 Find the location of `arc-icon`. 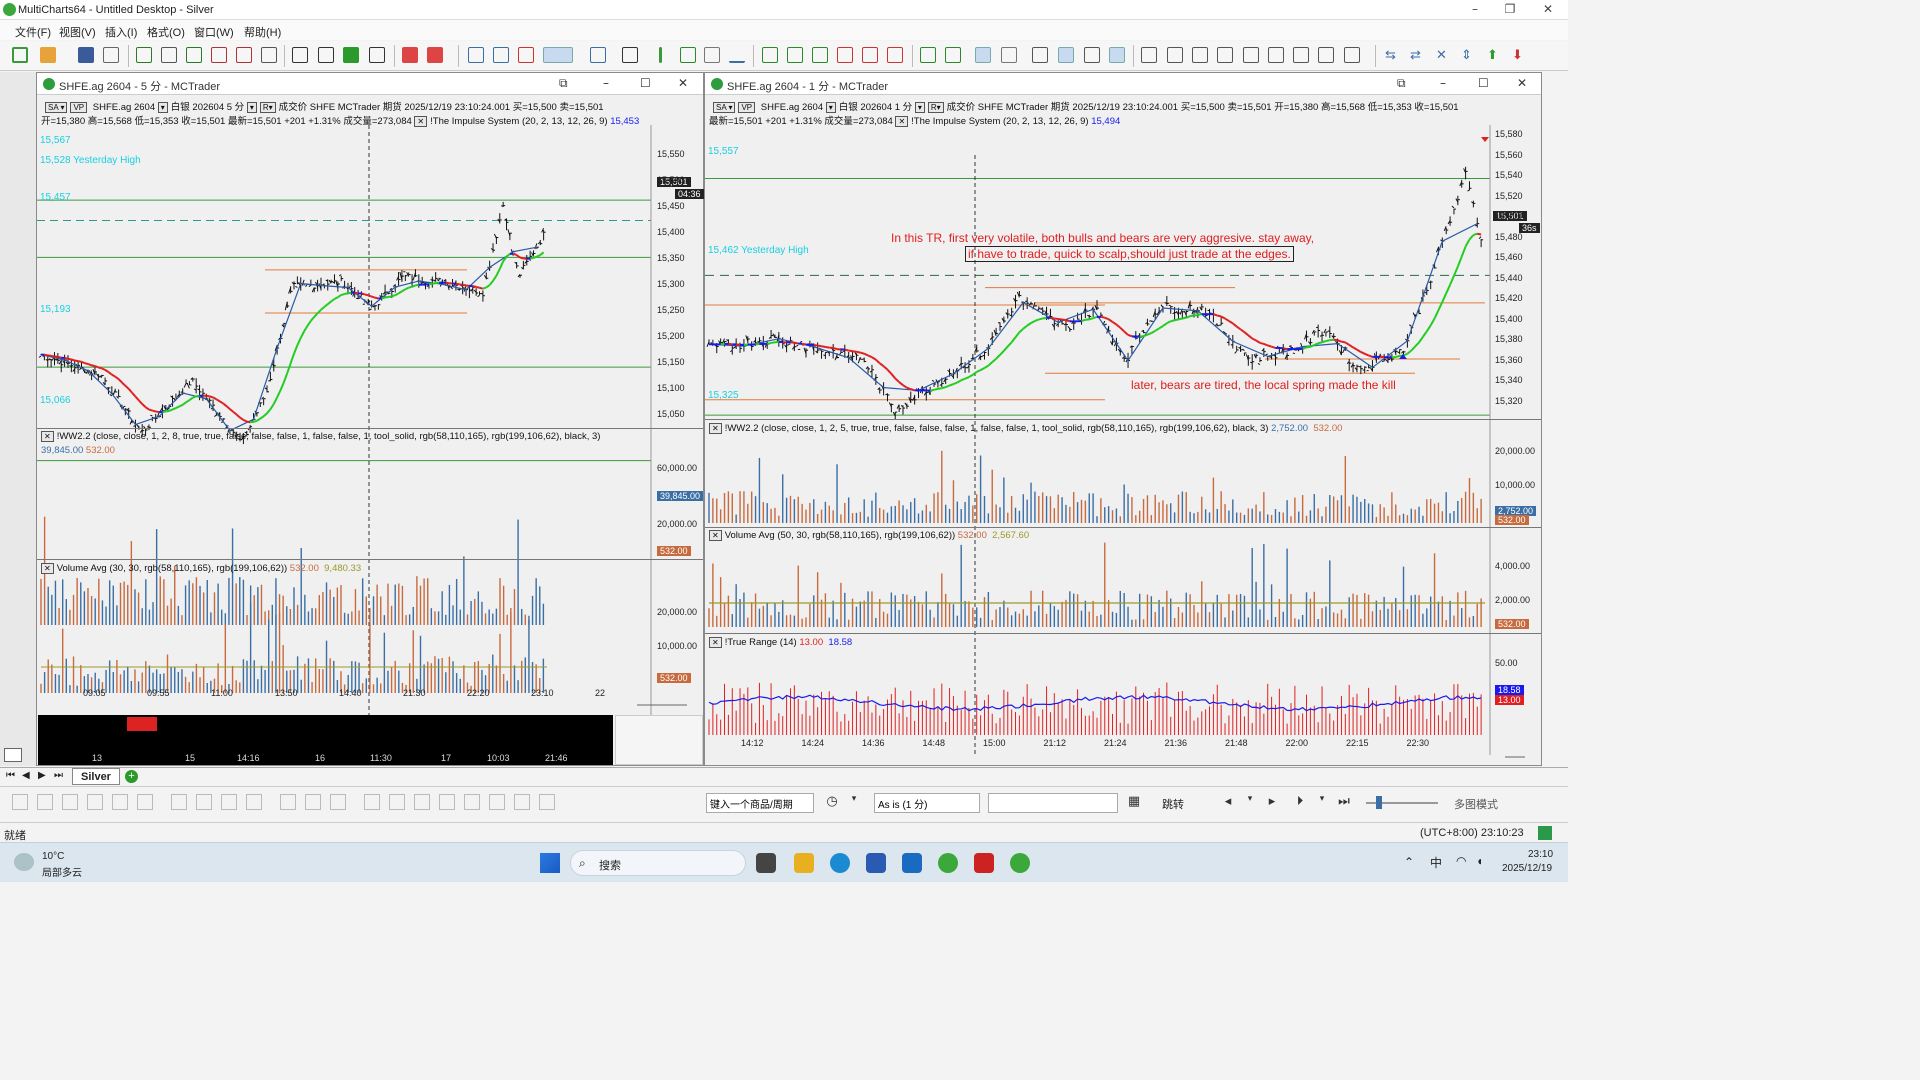

arc-icon is located at coordinates (447, 802).